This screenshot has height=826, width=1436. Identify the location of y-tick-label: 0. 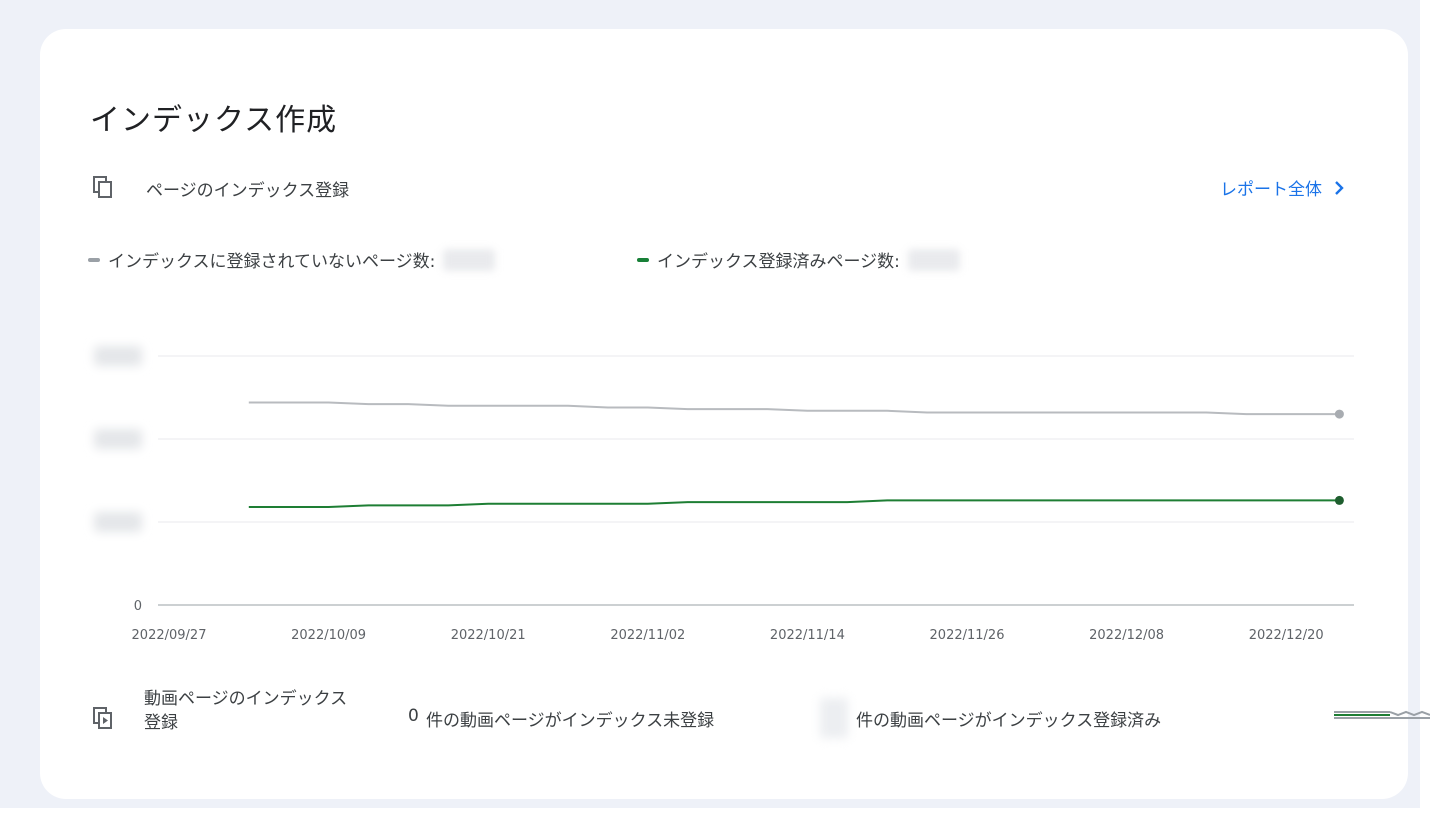
(138, 606).